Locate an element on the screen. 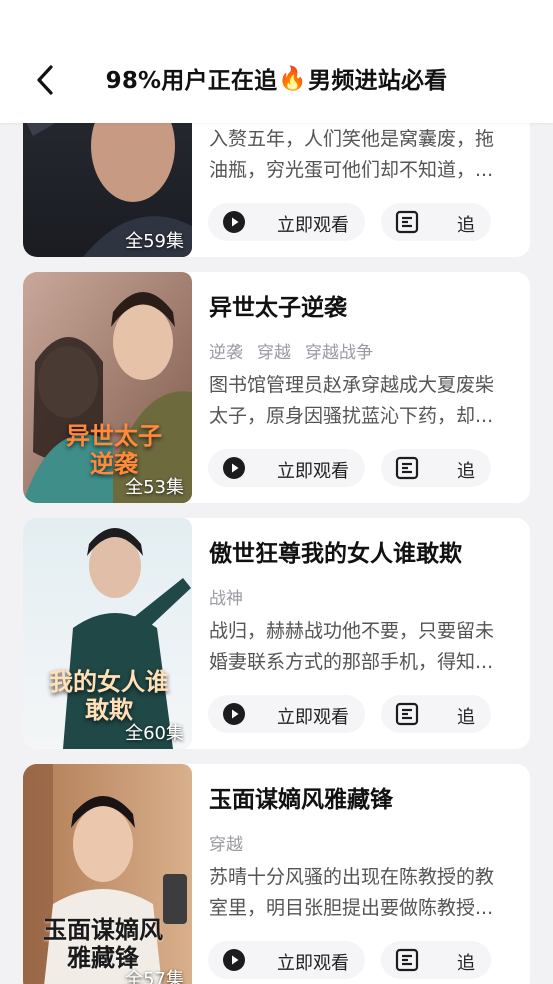 Image resolution: width=553 pixels, height=984 pixels. drama-tags: 逆袭 穿越 穿越战争 is located at coordinates (291, 350).